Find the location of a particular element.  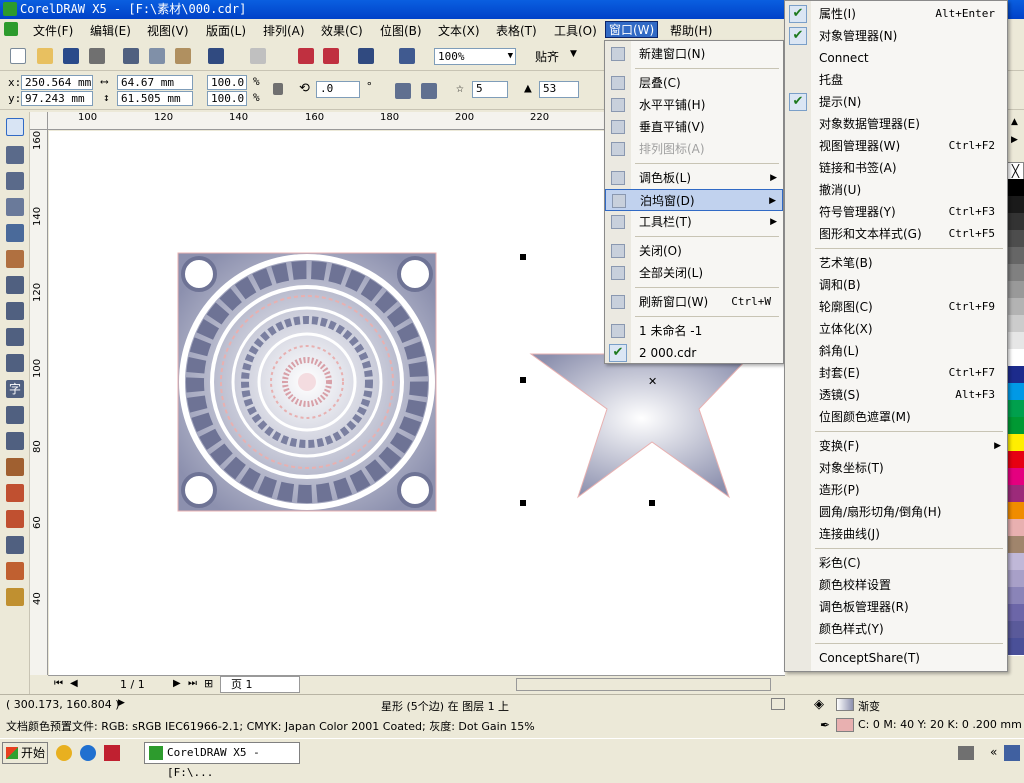

docker-menu-item: 链接和书签(A) is located at coordinates (896, 168).